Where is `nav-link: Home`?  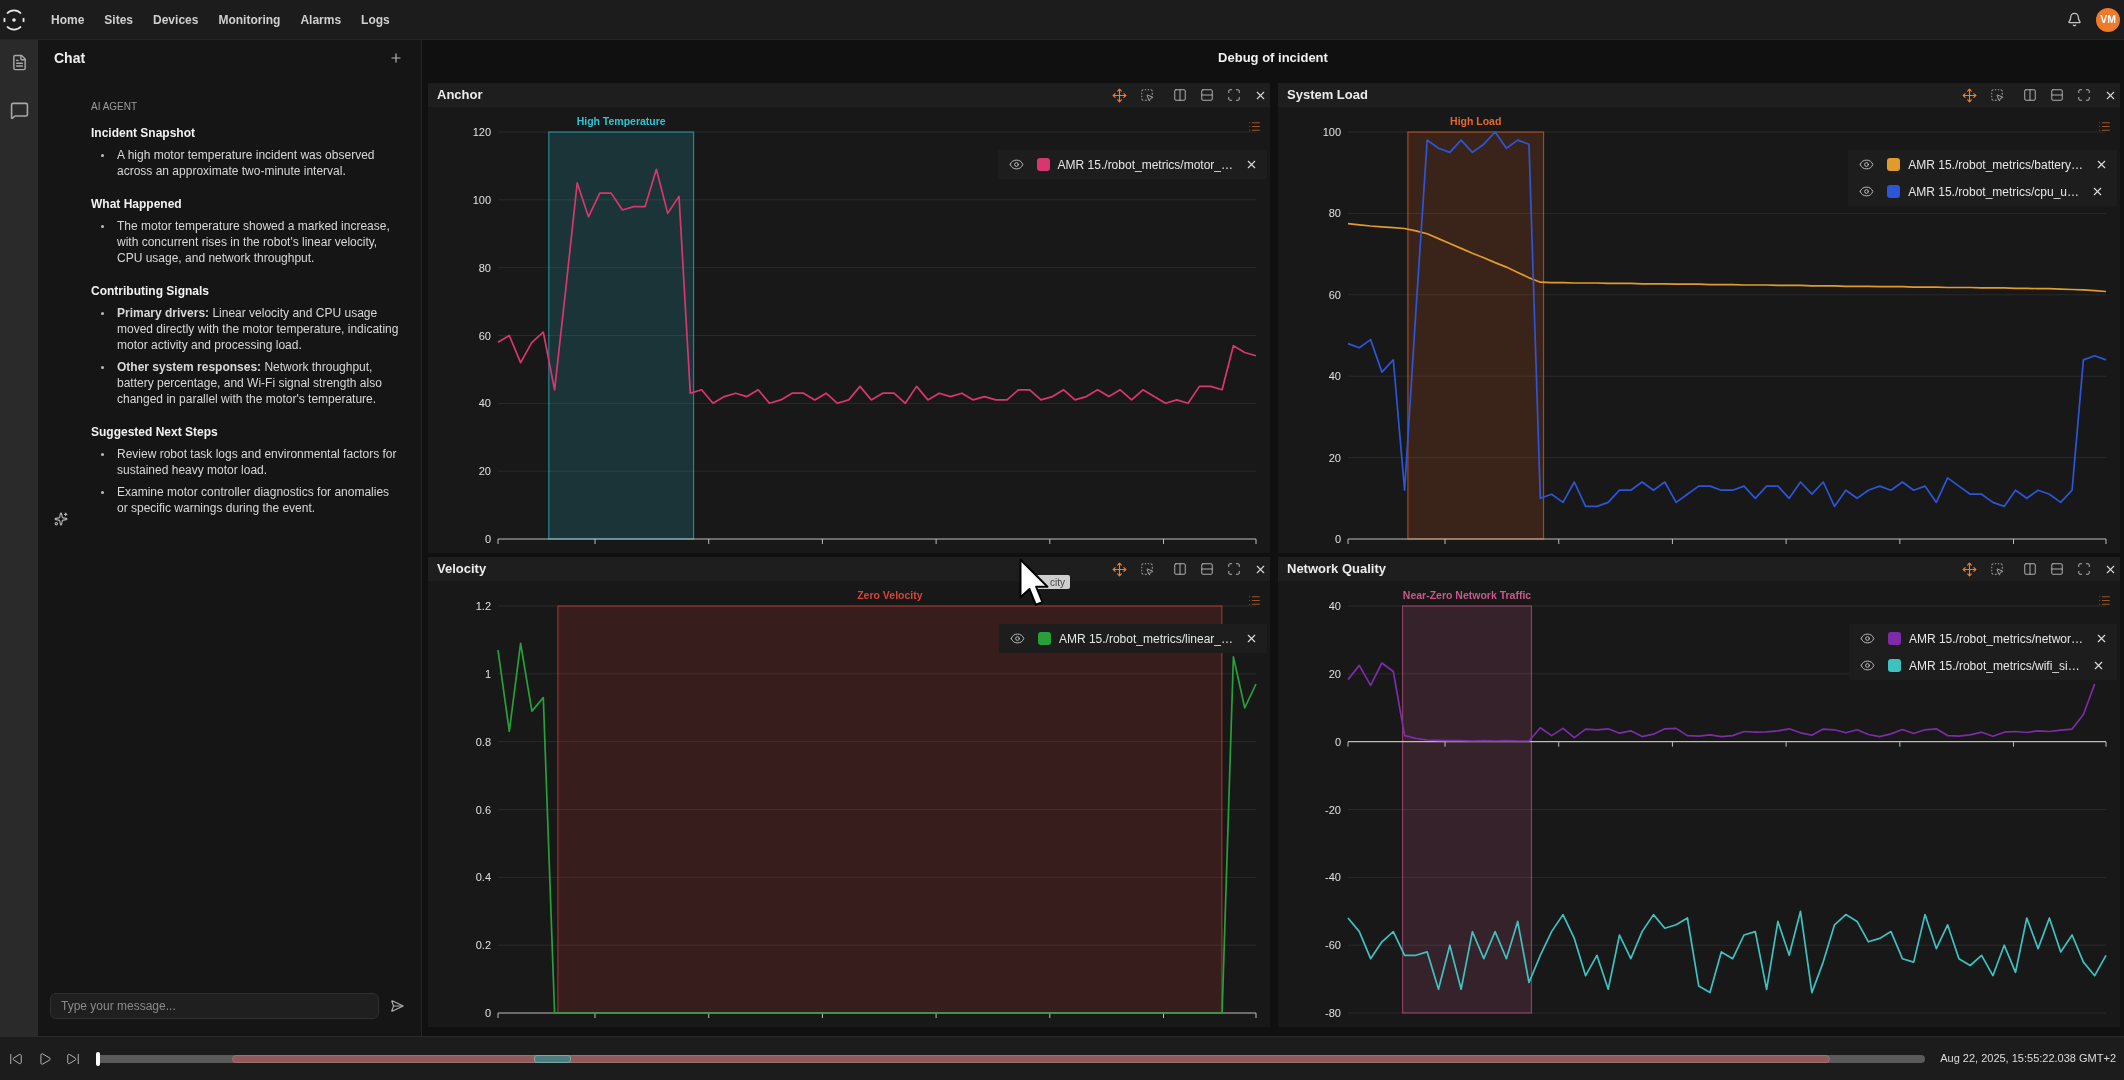
nav-link: Home is located at coordinates (68, 19).